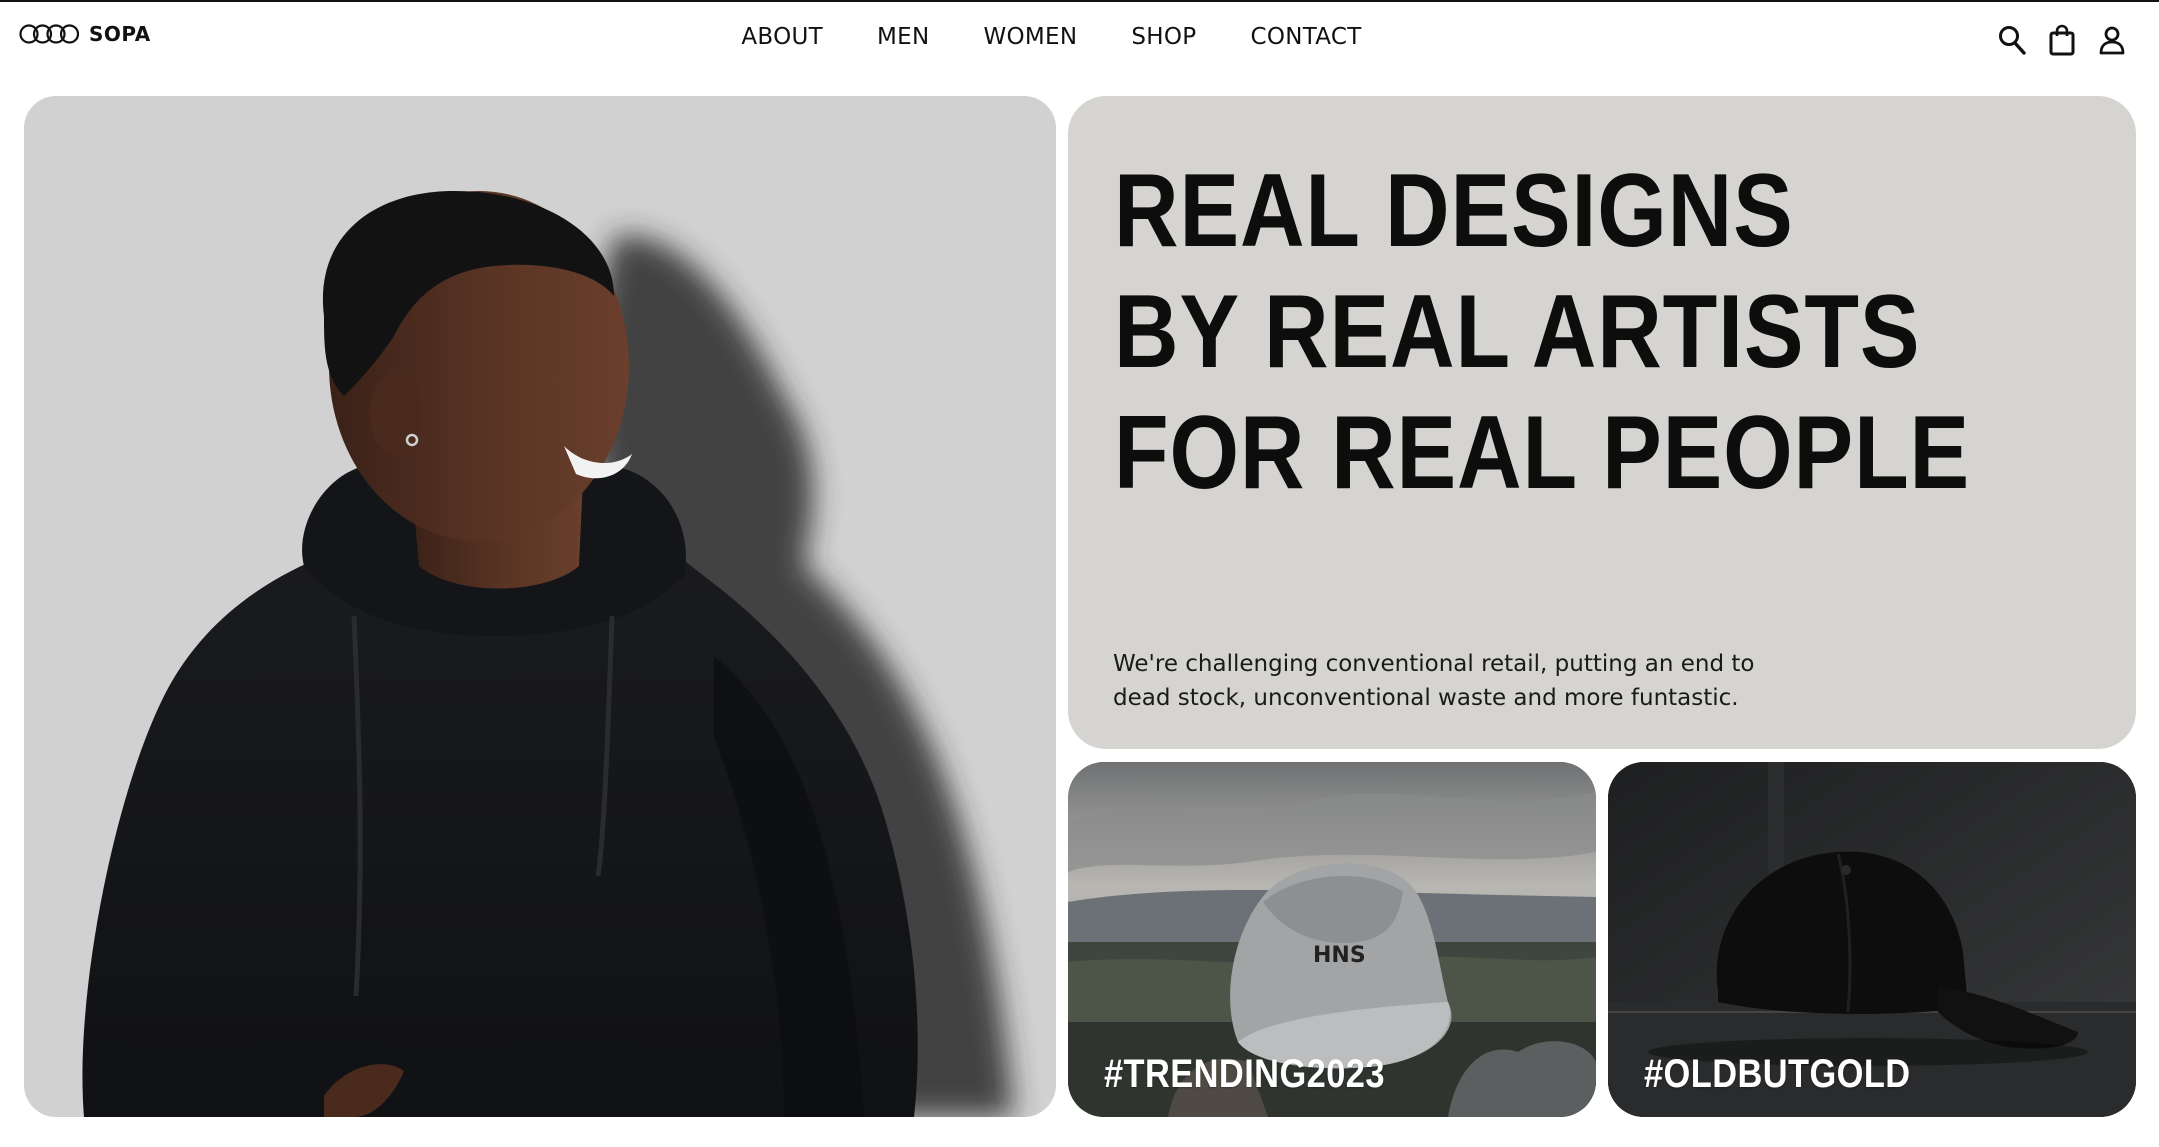 Image resolution: width=2159 pixels, height=1147 pixels. Describe the element at coordinates (2112, 40) in the screenshot. I see `user-icon` at that location.